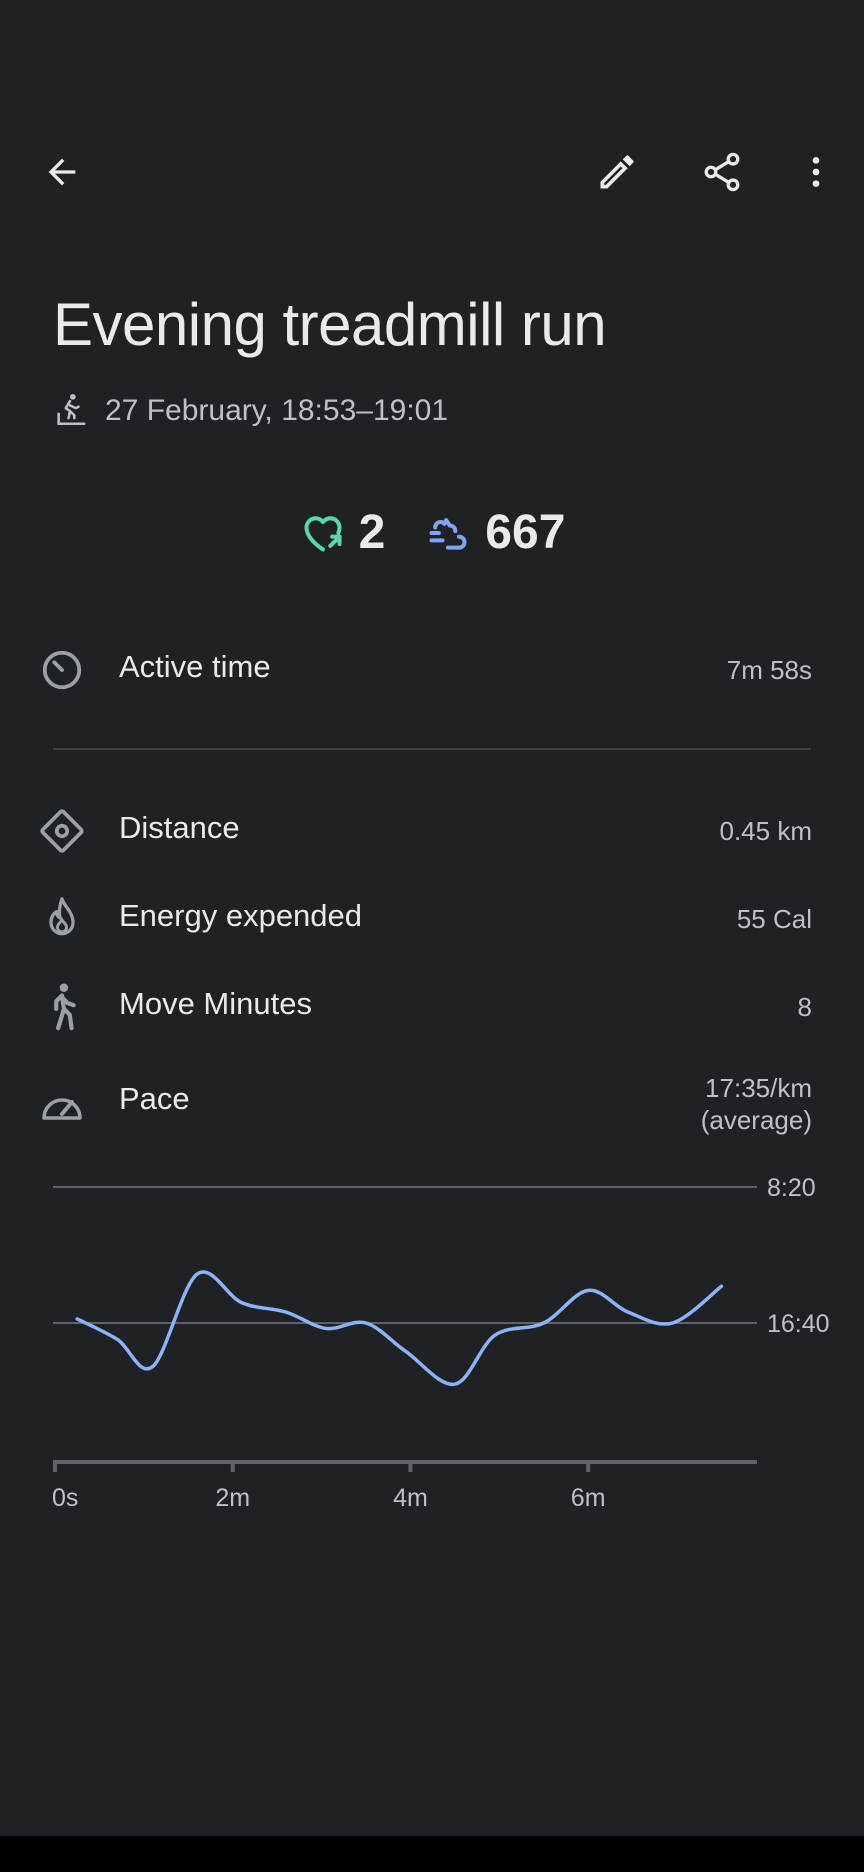  Describe the element at coordinates (154, 1098) in the screenshot. I see `pace-label: Pace` at that location.